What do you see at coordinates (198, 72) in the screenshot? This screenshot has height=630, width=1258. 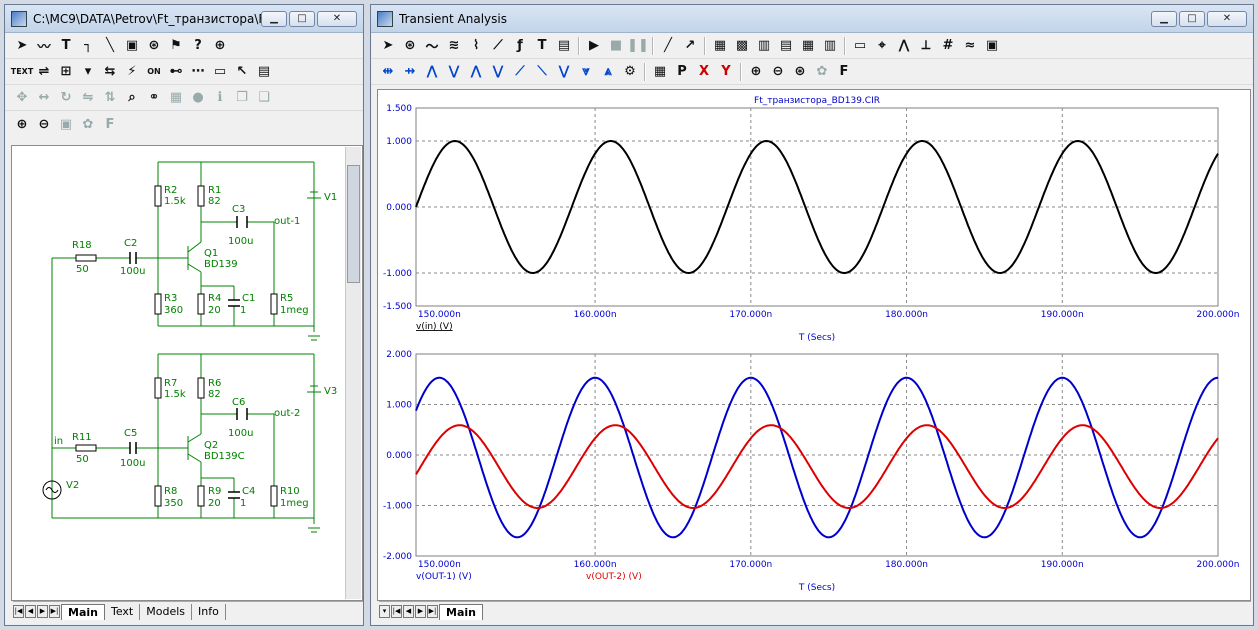 I see `grid-icon: ⋯` at bounding box center [198, 72].